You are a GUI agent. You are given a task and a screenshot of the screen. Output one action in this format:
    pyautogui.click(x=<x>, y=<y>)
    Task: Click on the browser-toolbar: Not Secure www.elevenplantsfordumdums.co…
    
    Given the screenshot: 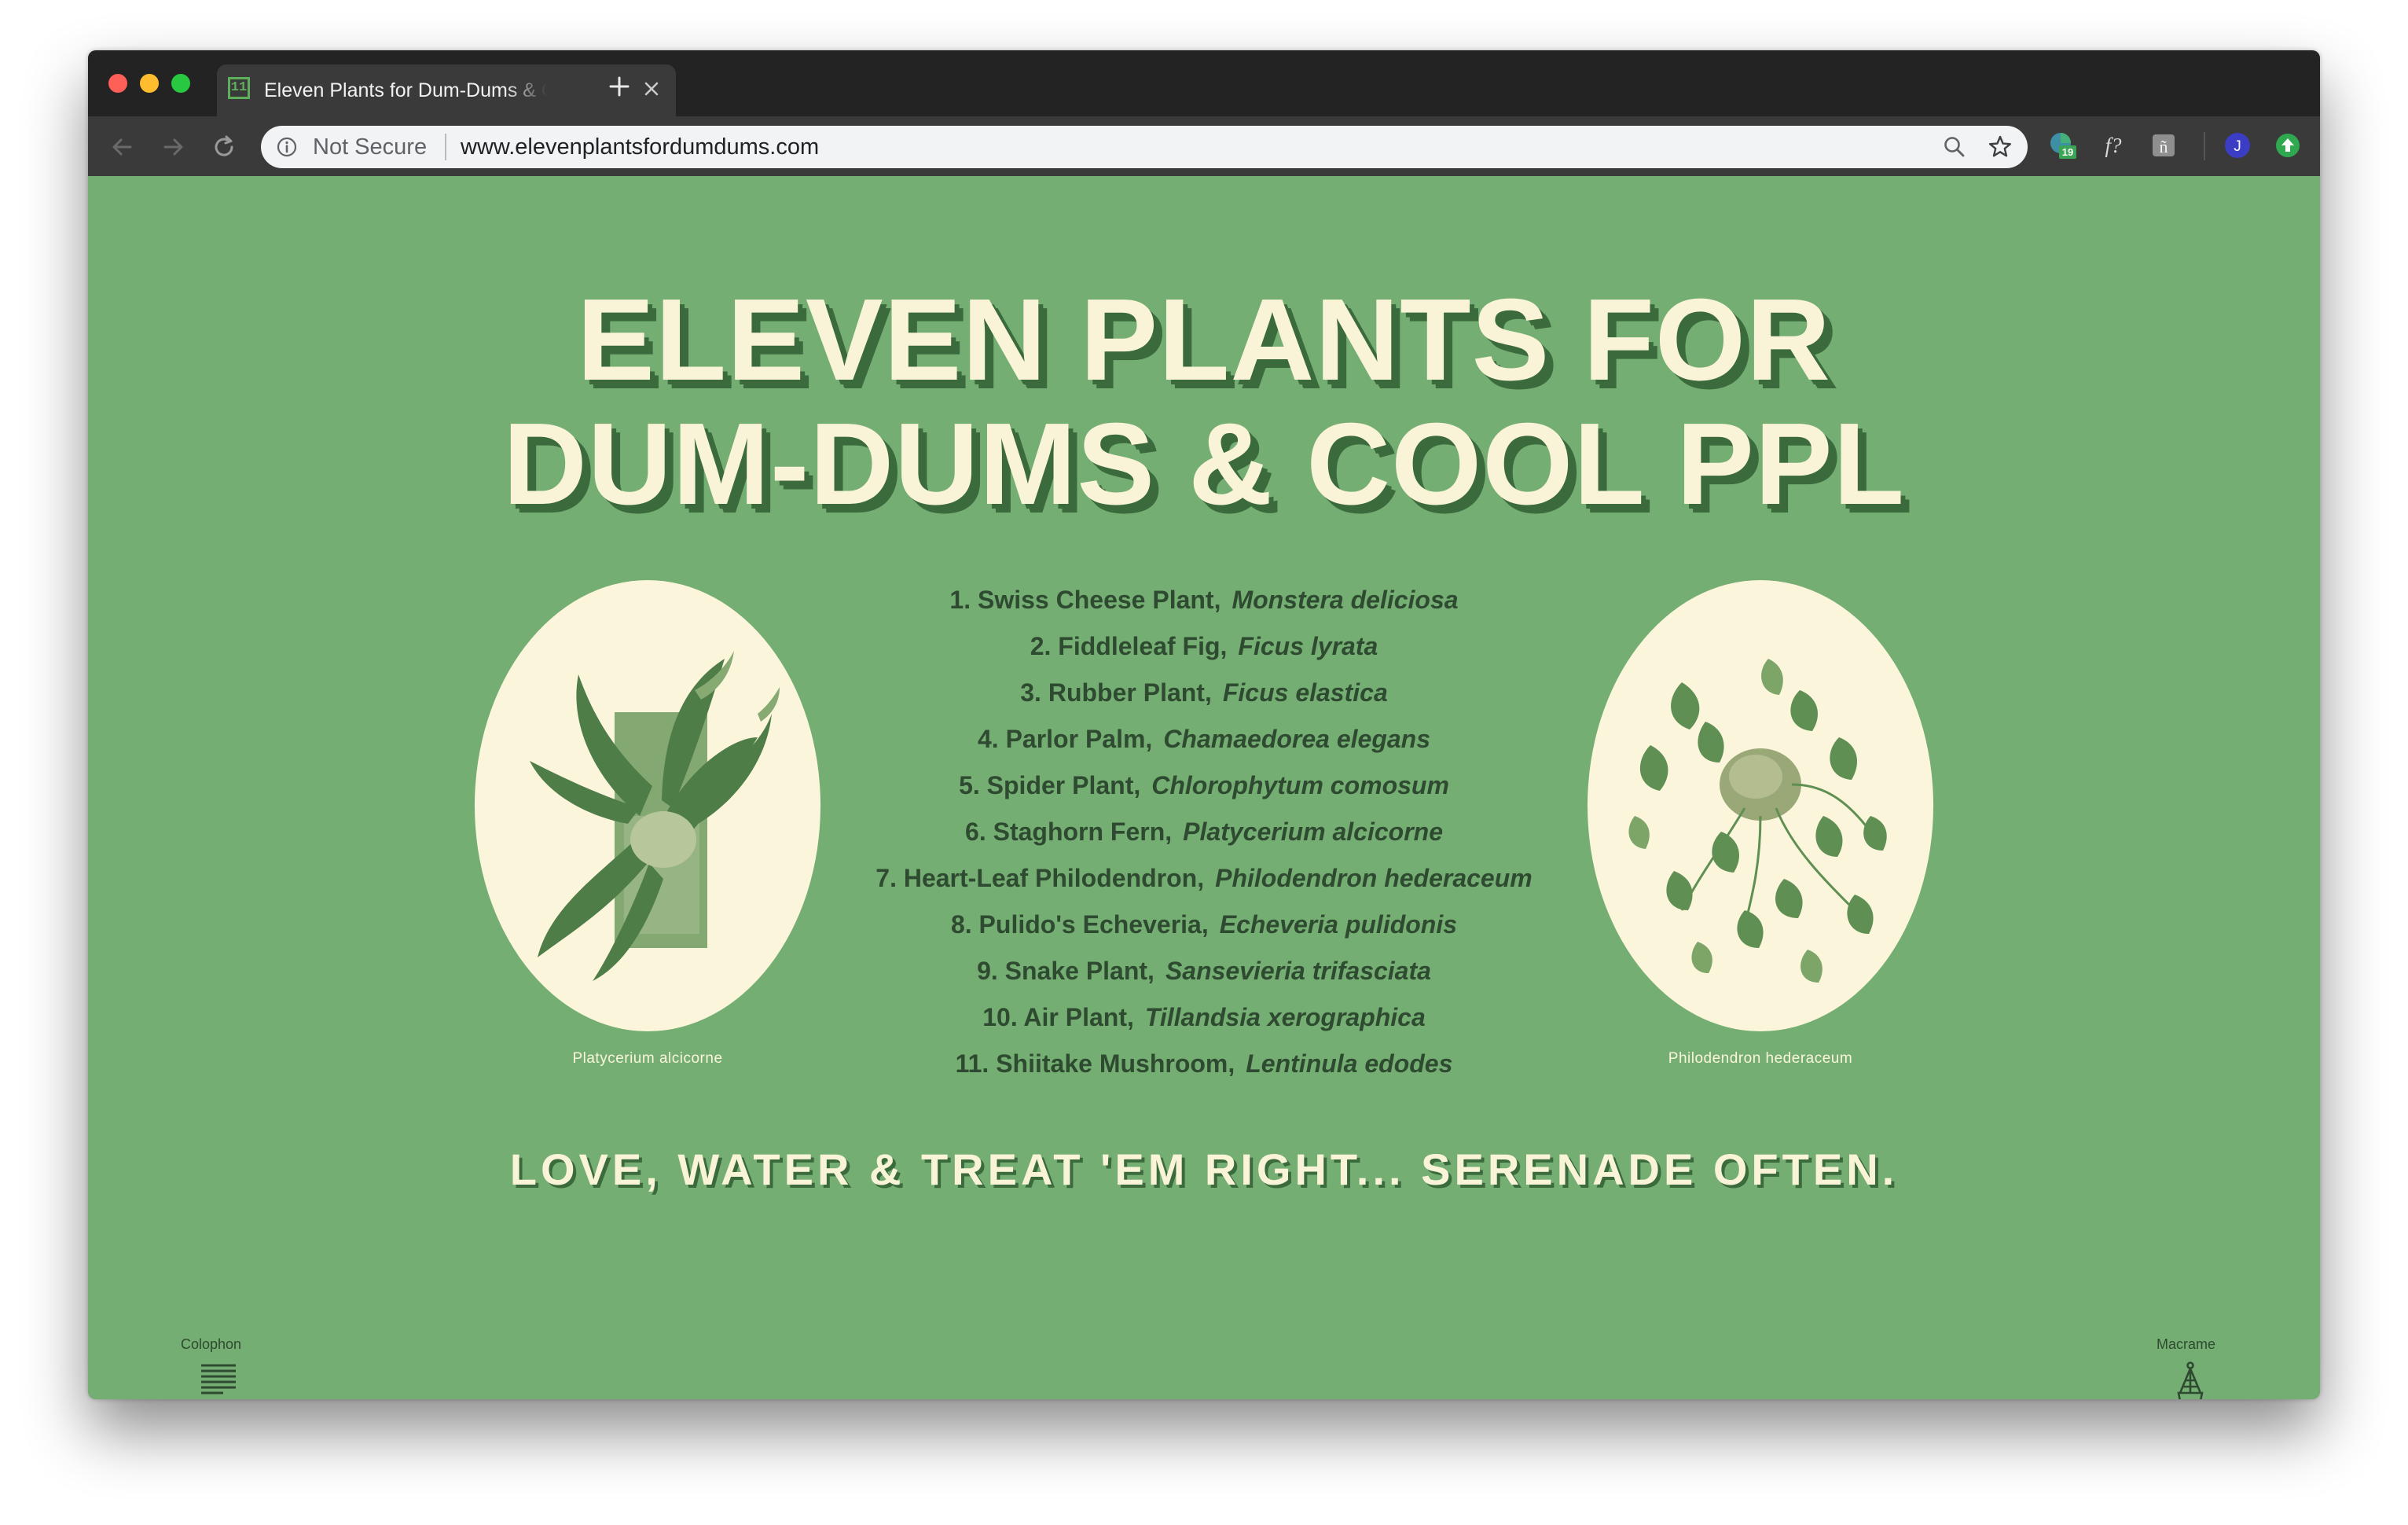 What is the action you would take?
    pyautogui.click(x=1204, y=146)
    